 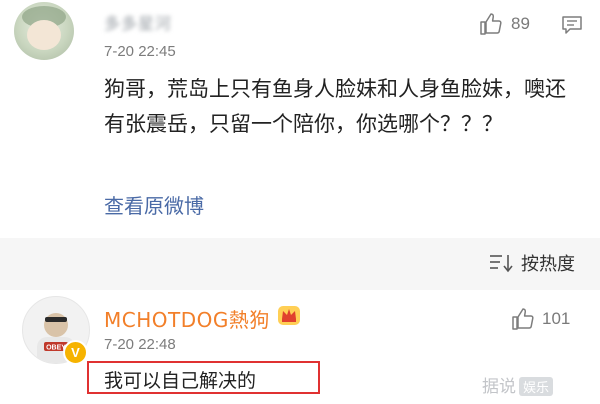 What do you see at coordinates (154, 204) in the screenshot?
I see `view-original-weibo-link: 查看原微博` at bounding box center [154, 204].